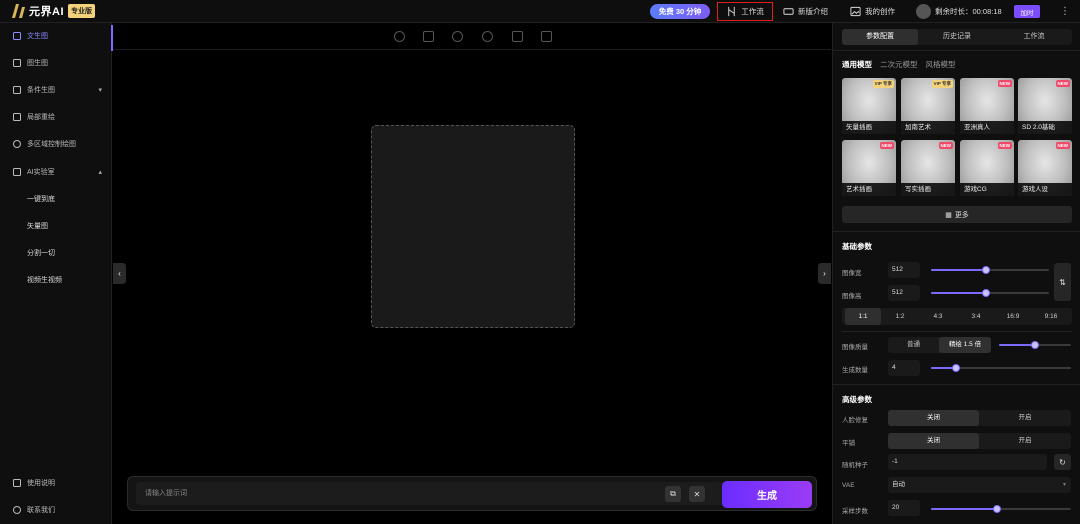 This screenshot has height=524, width=1080. I want to click on remaining-time: 剩余时长：00:08:18, so click(968, 11).